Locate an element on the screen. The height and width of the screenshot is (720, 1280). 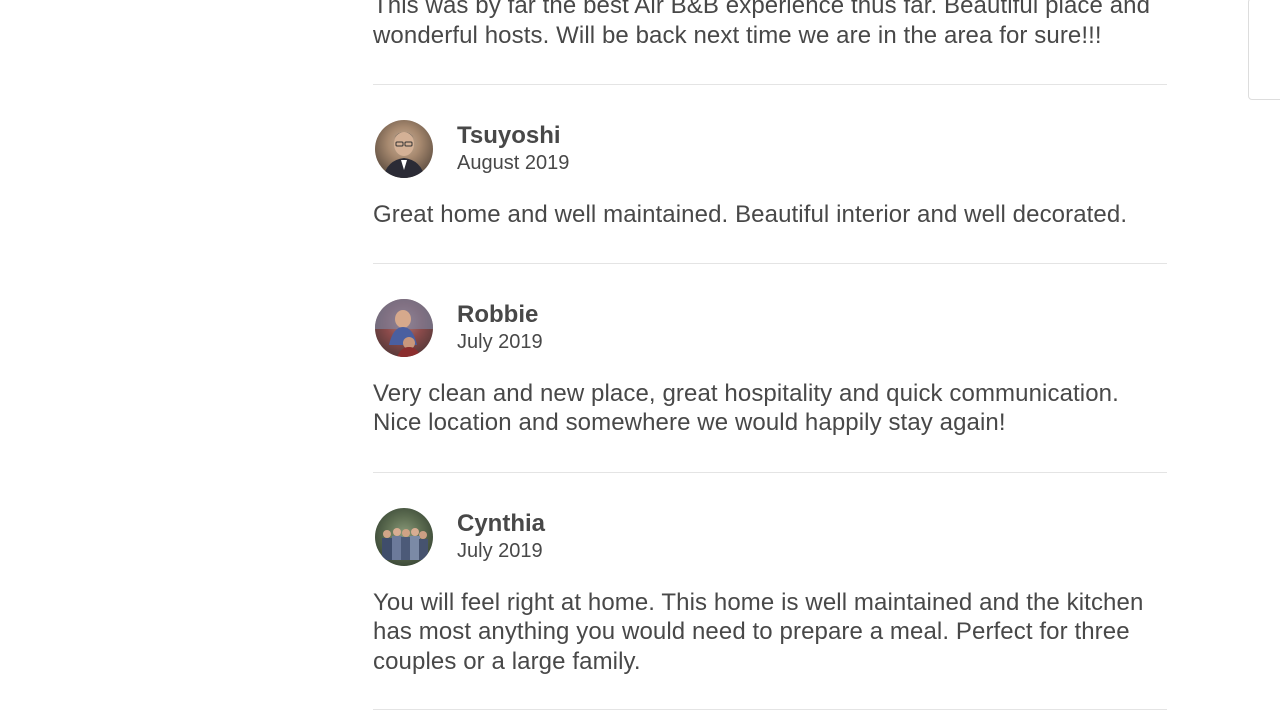
reviewer-info: Tsuyoshi August 2019 is located at coordinates (513, 149).